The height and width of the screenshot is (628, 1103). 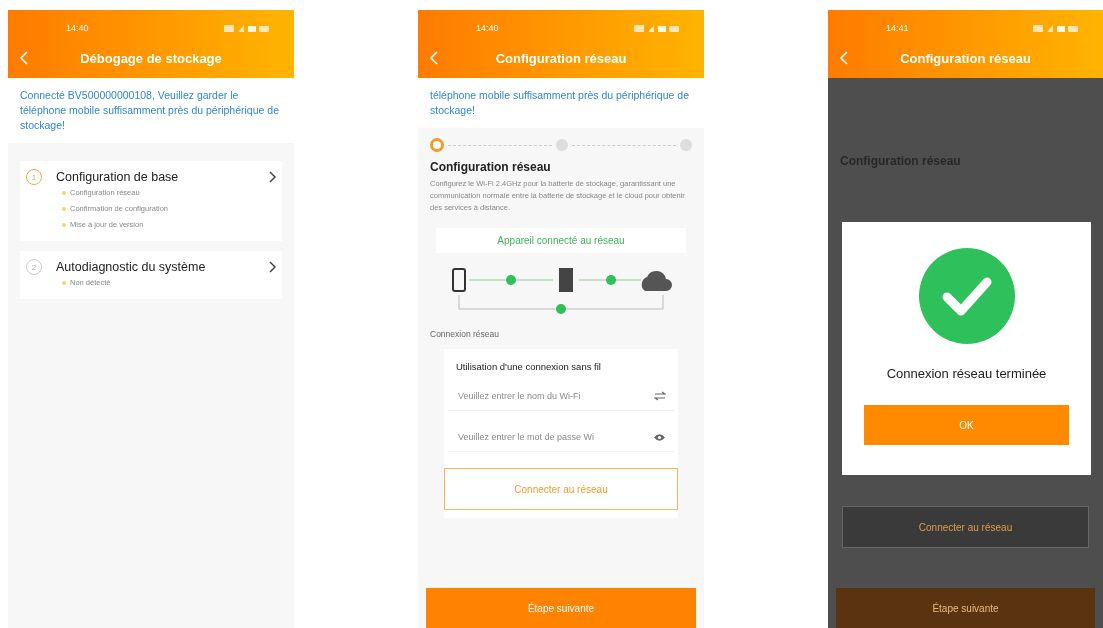 What do you see at coordinates (151, 58) in the screenshot?
I see `screen-title: Débogage de stockage` at bounding box center [151, 58].